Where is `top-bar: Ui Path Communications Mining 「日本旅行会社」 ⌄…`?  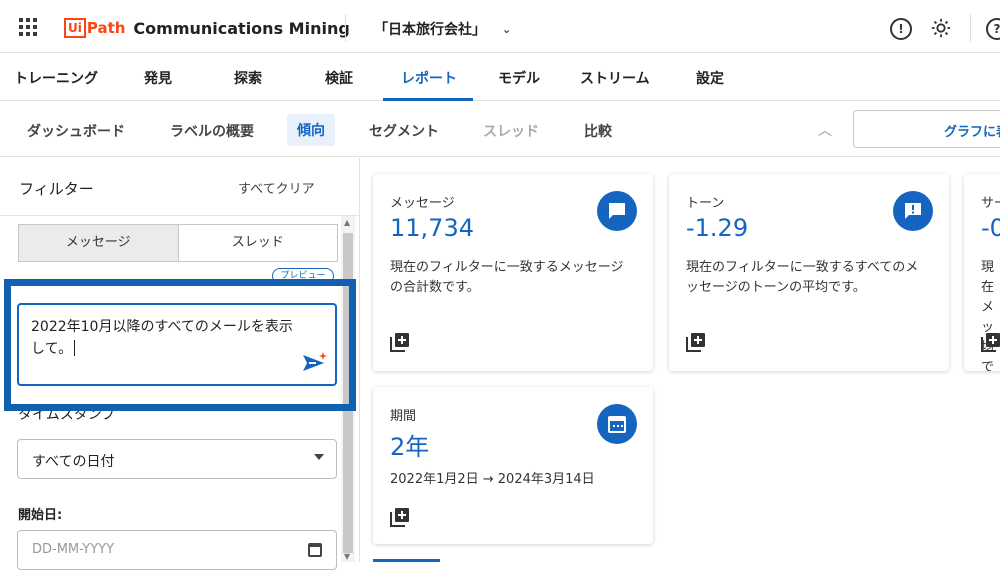
top-bar: Ui Path Communications Mining 「日本旅行会社」 ⌄… is located at coordinates (500, 26).